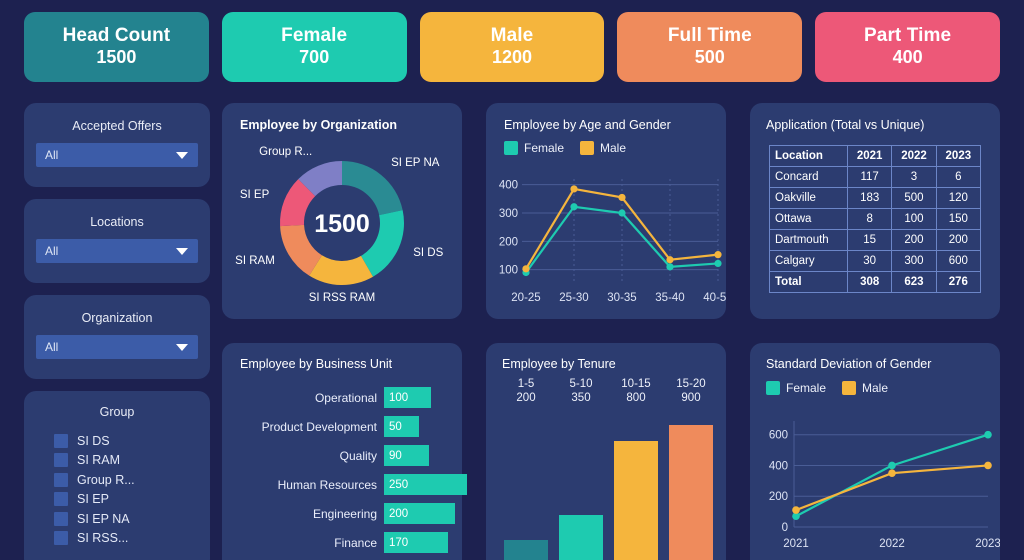 Image resolution: width=1024 pixels, height=560 pixels. I want to click on bar-category-label: Operational, so click(345, 397).